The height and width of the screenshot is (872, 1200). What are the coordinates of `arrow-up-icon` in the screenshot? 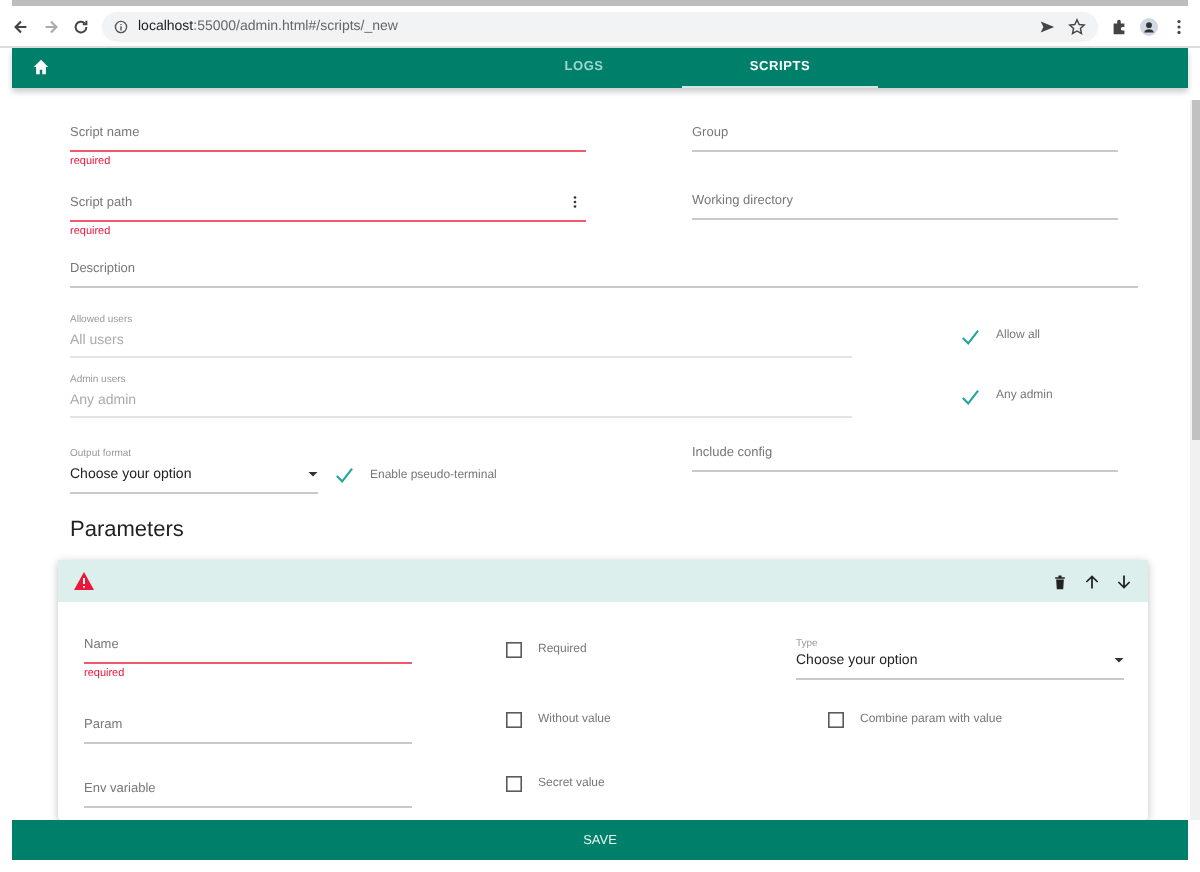 It's located at (1092, 581).